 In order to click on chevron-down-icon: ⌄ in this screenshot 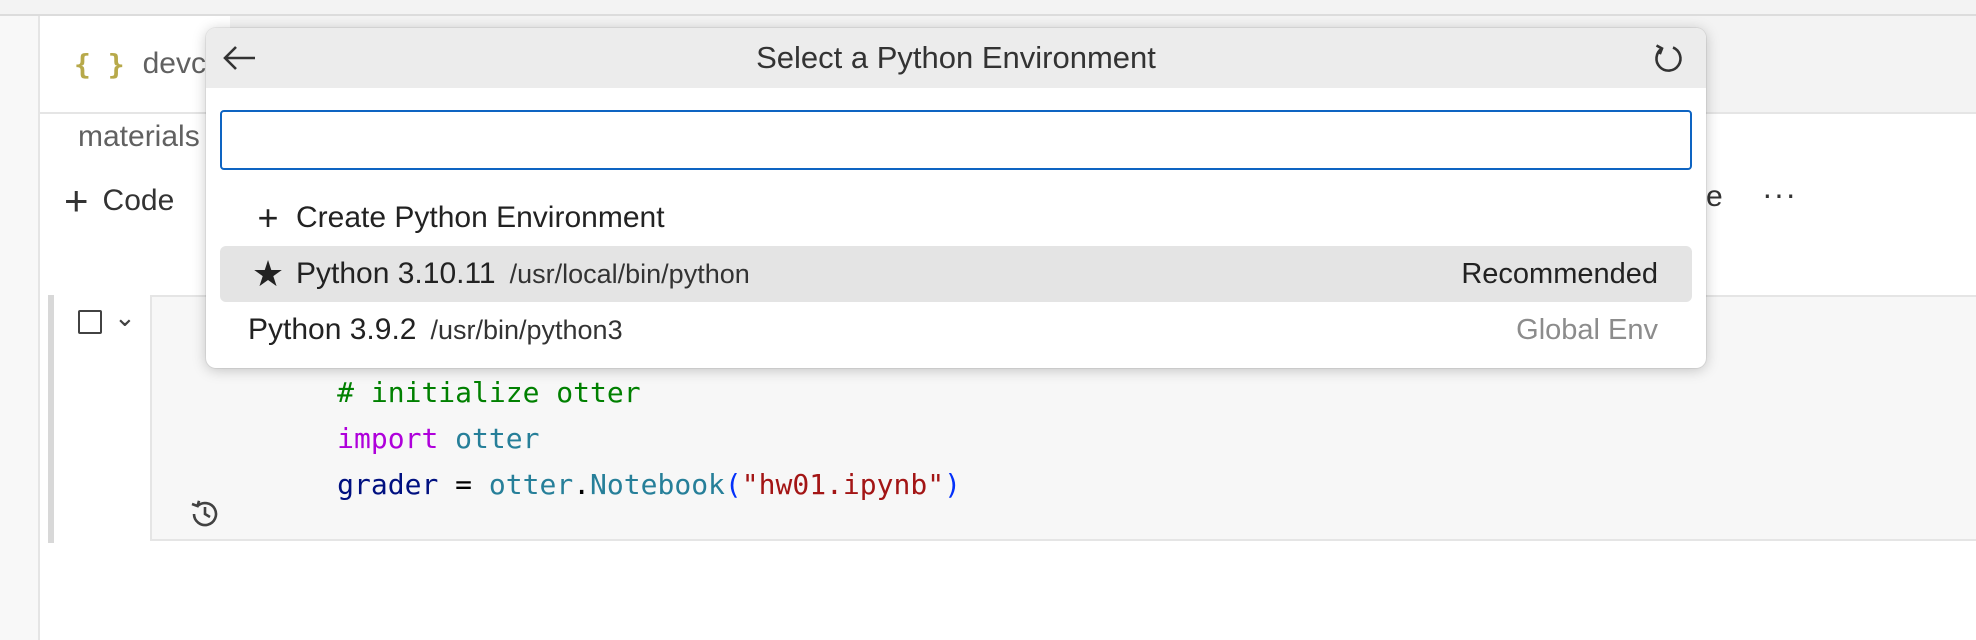, I will do `click(125, 317)`.